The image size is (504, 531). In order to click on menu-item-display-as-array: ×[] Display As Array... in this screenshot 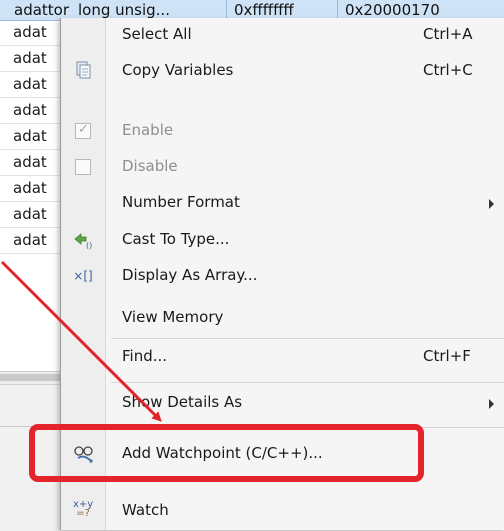, I will do `click(282, 276)`.